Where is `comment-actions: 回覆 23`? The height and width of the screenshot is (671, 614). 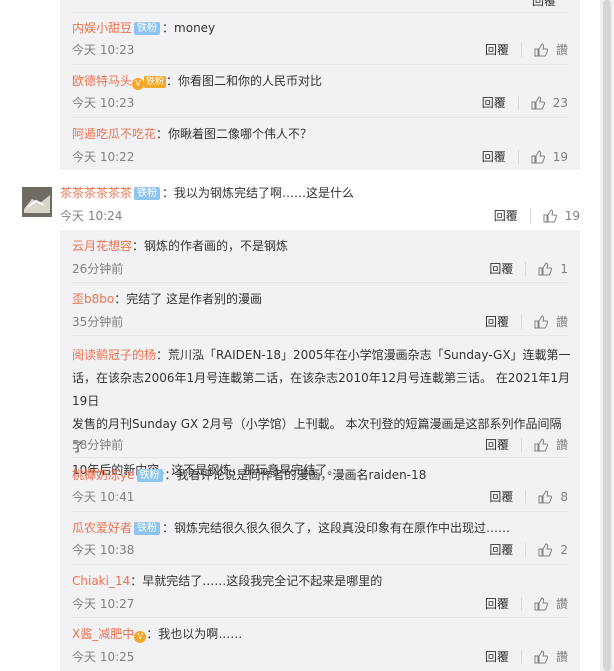 comment-actions: 回覆 23 is located at coordinates (525, 102).